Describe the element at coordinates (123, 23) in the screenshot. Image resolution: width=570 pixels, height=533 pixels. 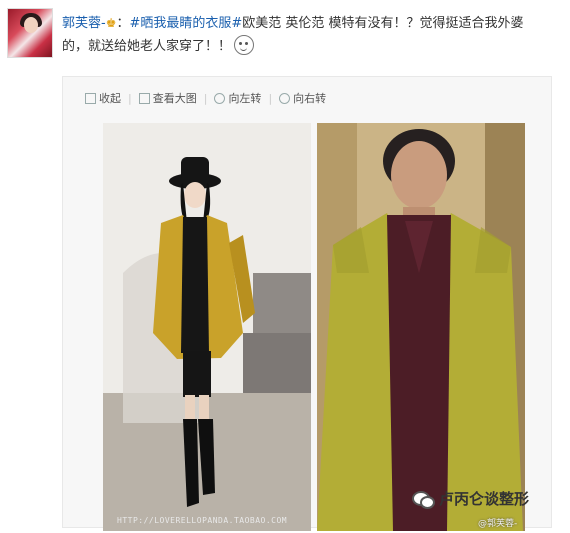
I see `post-colon: ：` at that location.